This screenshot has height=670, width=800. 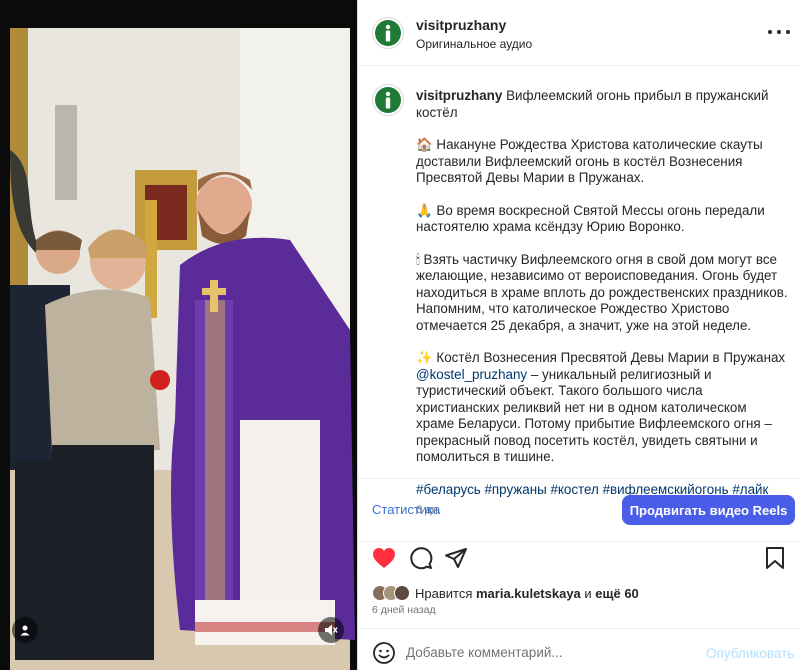 I want to click on user-tag-icon, so click(x=25, y=630).